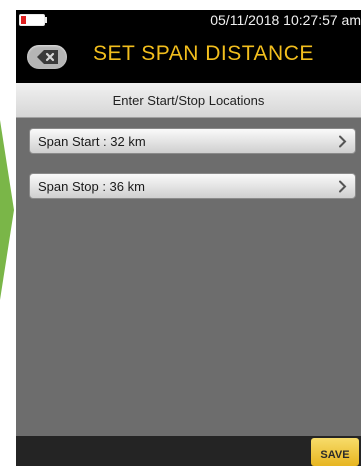  What do you see at coordinates (92, 141) in the screenshot?
I see `span-start-label: Span Start : 32 km` at bounding box center [92, 141].